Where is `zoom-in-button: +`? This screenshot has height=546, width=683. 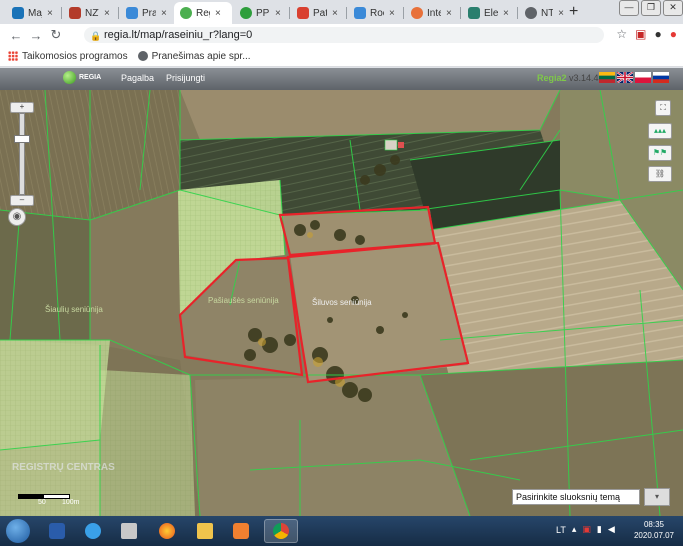 zoom-in-button: + is located at coordinates (22, 107).